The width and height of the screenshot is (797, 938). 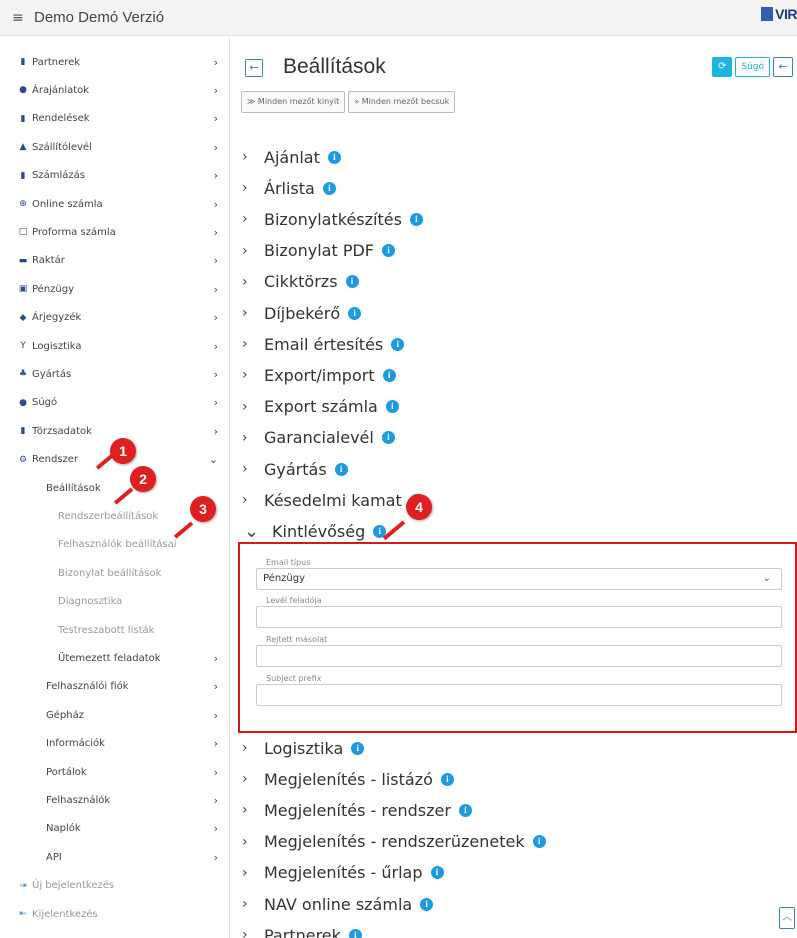 I want to click on sidebar-subitem-label: Naplók, so click(x=63, y=829).